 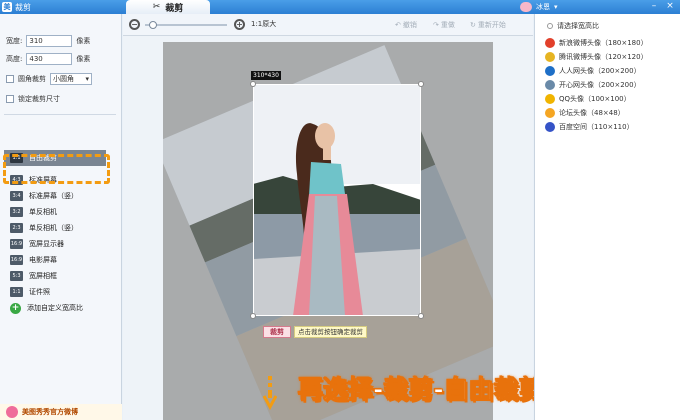 I want to click on lock-size-label: 锁定裁剪尺寸, so click(x=39, y=99).